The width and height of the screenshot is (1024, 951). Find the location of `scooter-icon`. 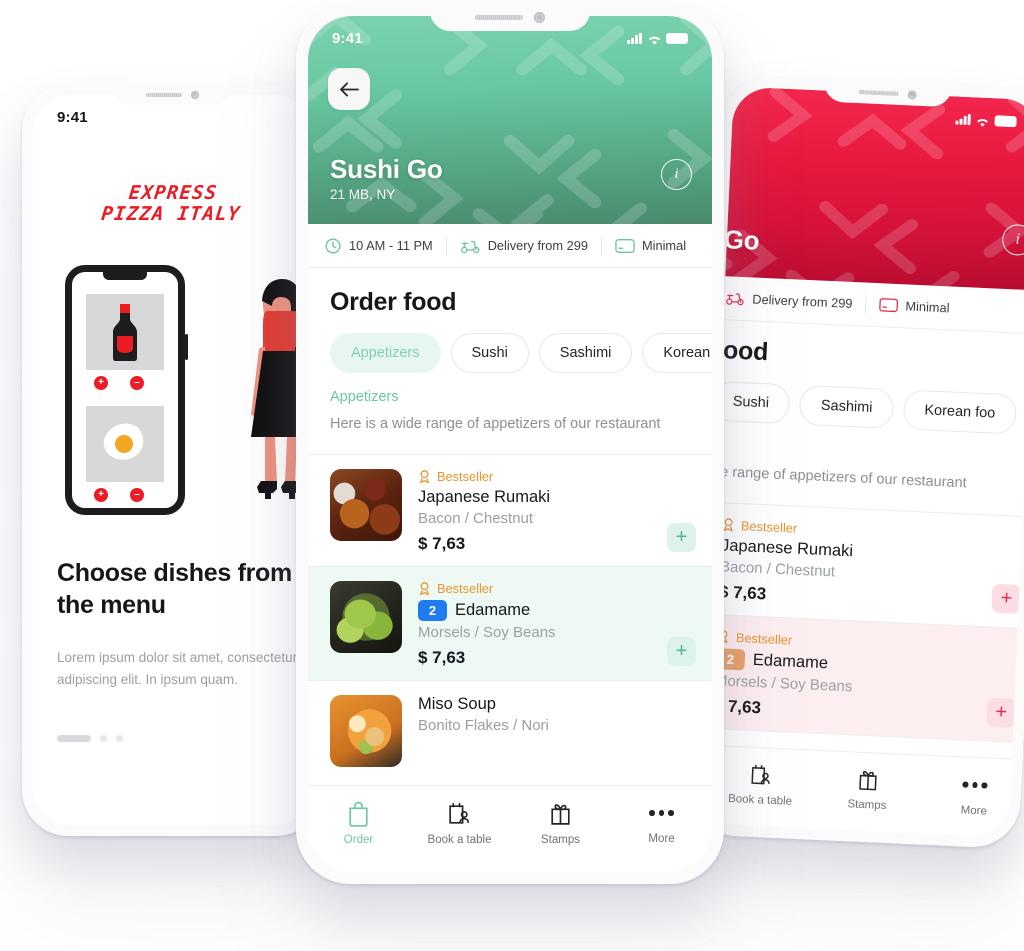

scooter-icon is located at coordinates (735, 299).